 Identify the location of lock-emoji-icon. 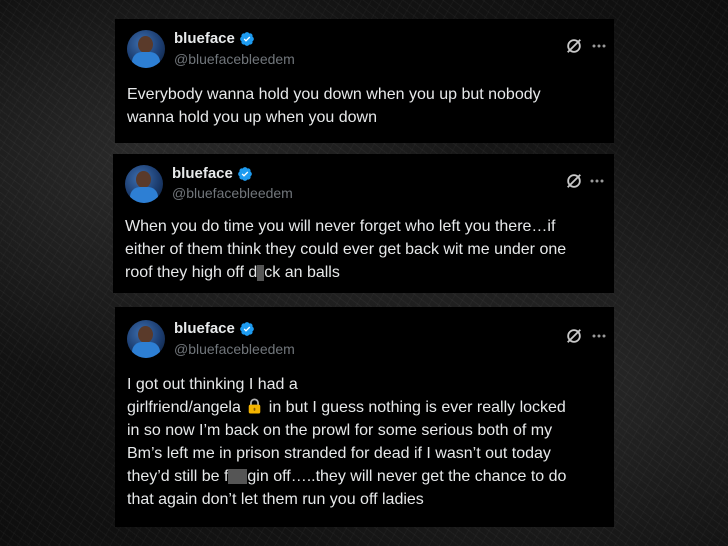
(255, 406).